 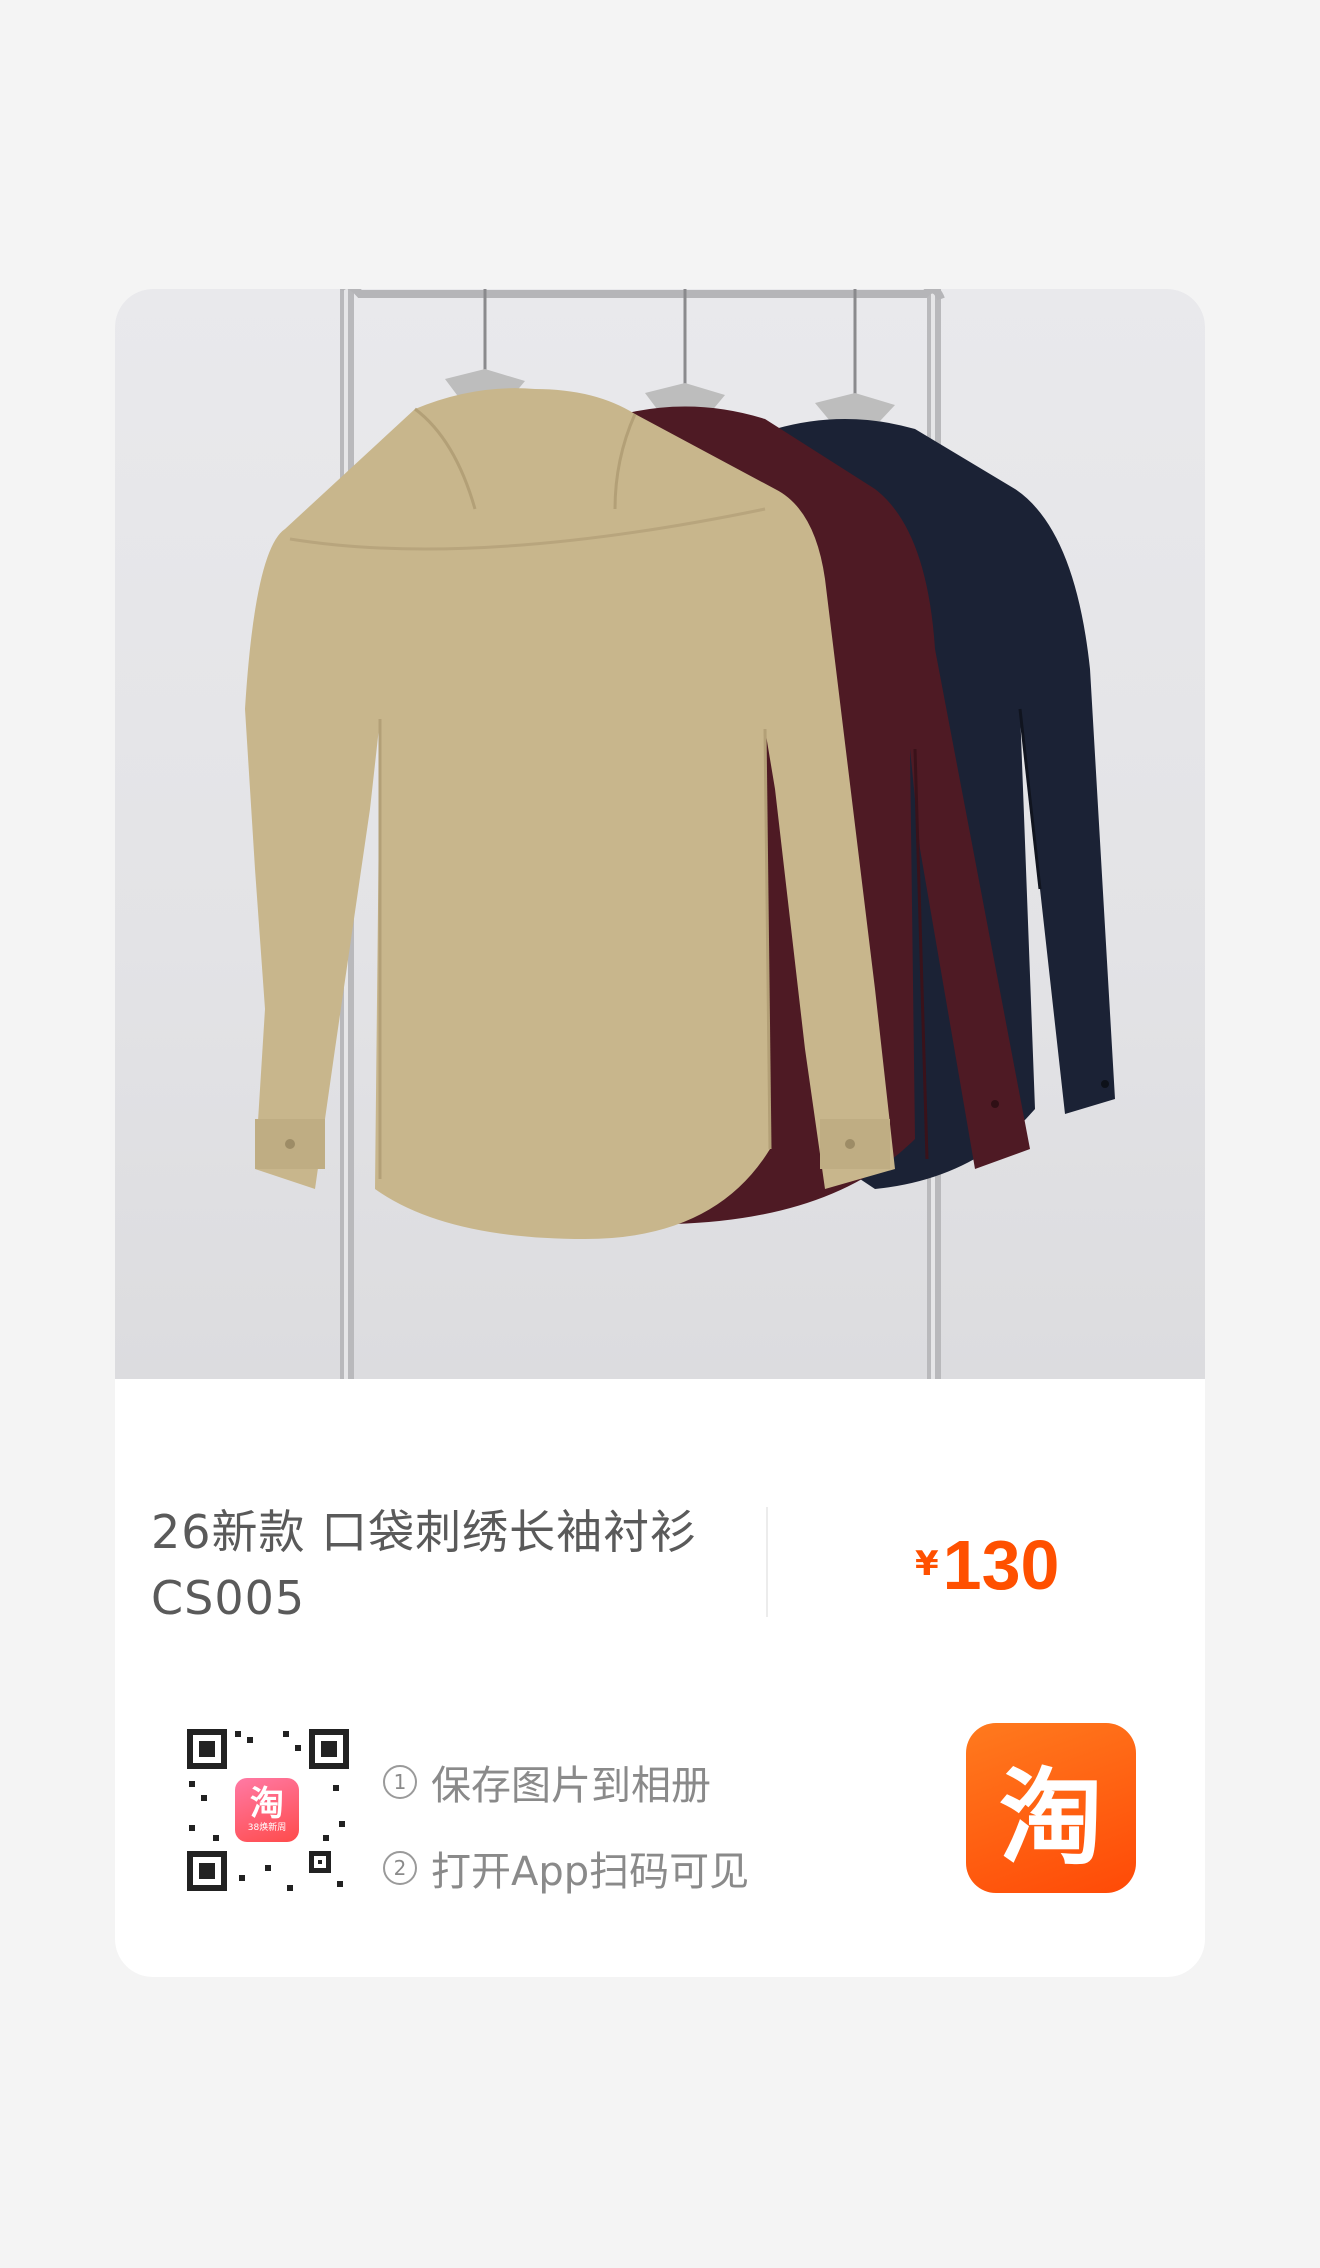 I want to click on step-text: 保存图片到相册, so click(x=571, y=1786).